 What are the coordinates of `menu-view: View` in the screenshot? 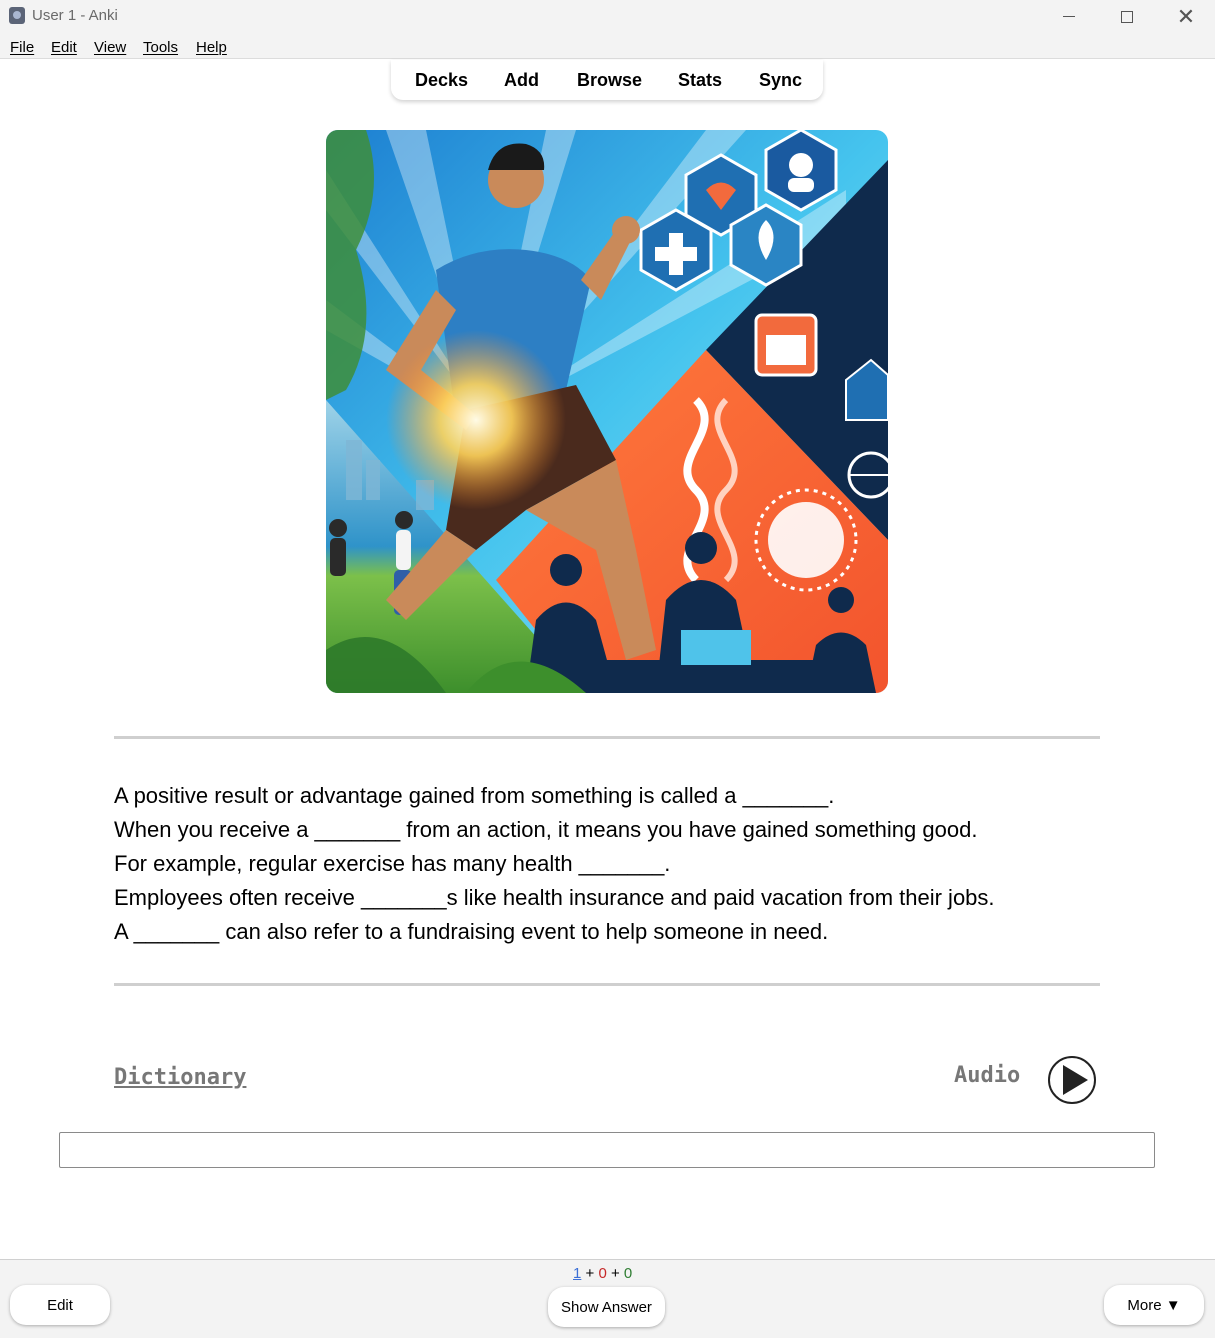 It's located at (110, 47).